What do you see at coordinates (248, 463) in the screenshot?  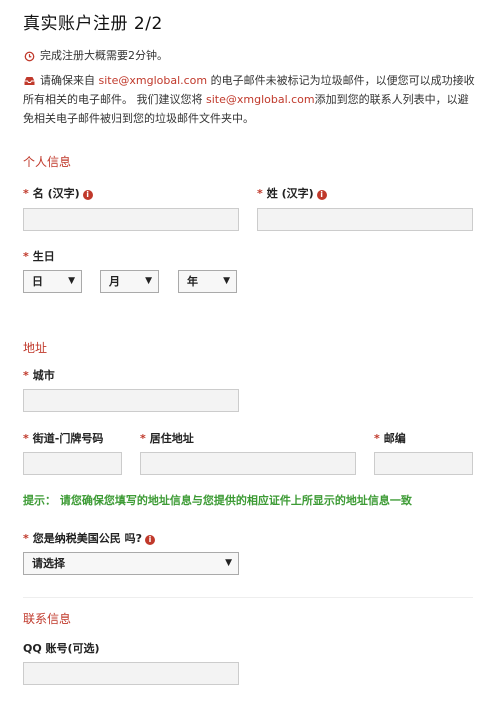 I see `residence-input` at bounding box center [248, 463].